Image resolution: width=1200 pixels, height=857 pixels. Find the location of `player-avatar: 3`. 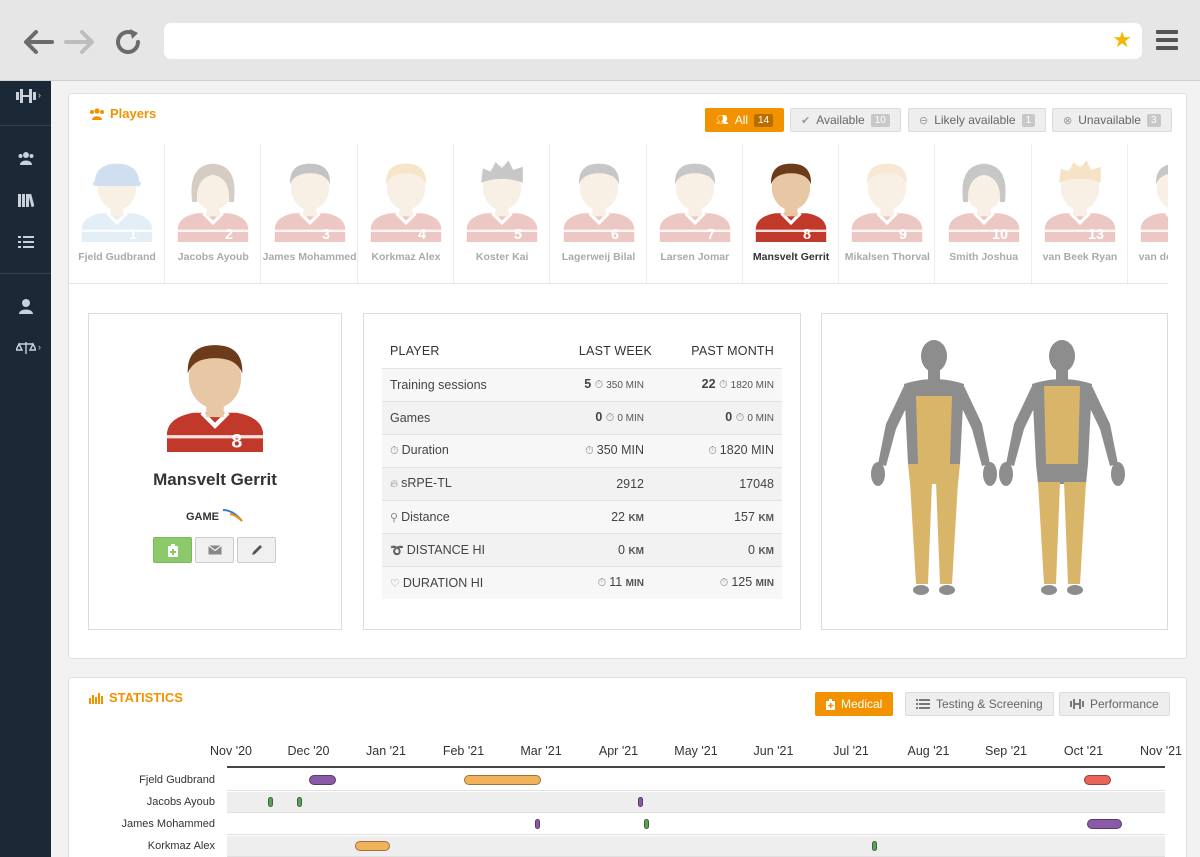

player-avatar: 3 is located at coordinates (310, 198).